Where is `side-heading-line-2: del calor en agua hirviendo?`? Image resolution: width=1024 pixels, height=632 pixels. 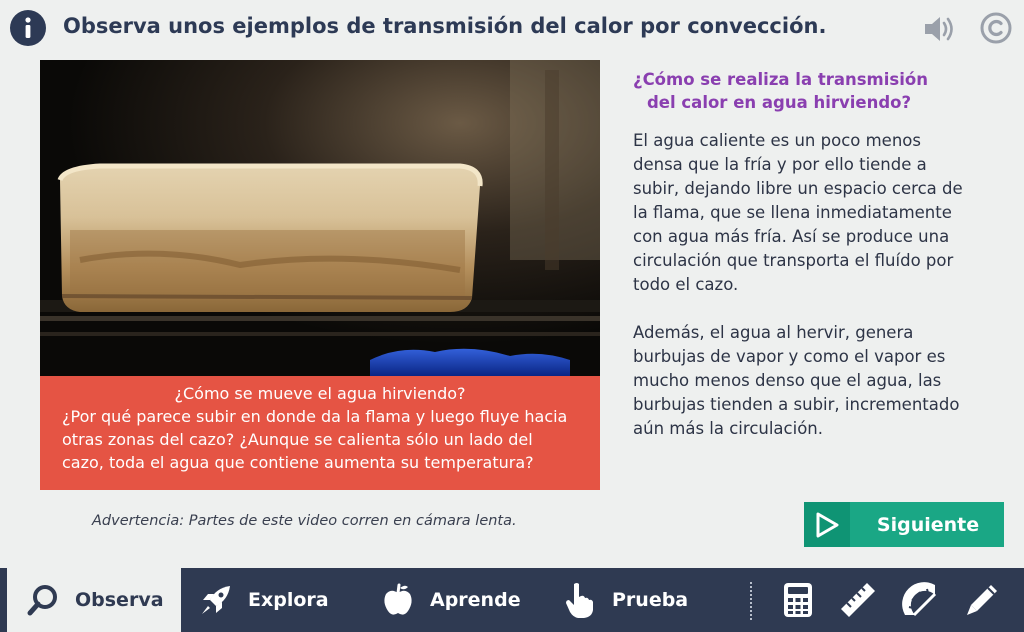 side-heading-line-2: del calor en agua hirviendo? is located at coordinates (779, 102).